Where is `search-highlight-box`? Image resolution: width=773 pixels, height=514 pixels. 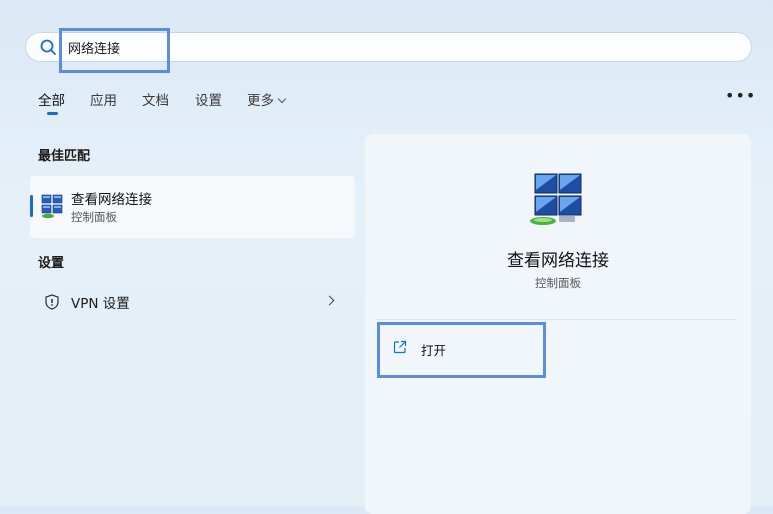 search-highlight-box is located at coordinates (114, 50).